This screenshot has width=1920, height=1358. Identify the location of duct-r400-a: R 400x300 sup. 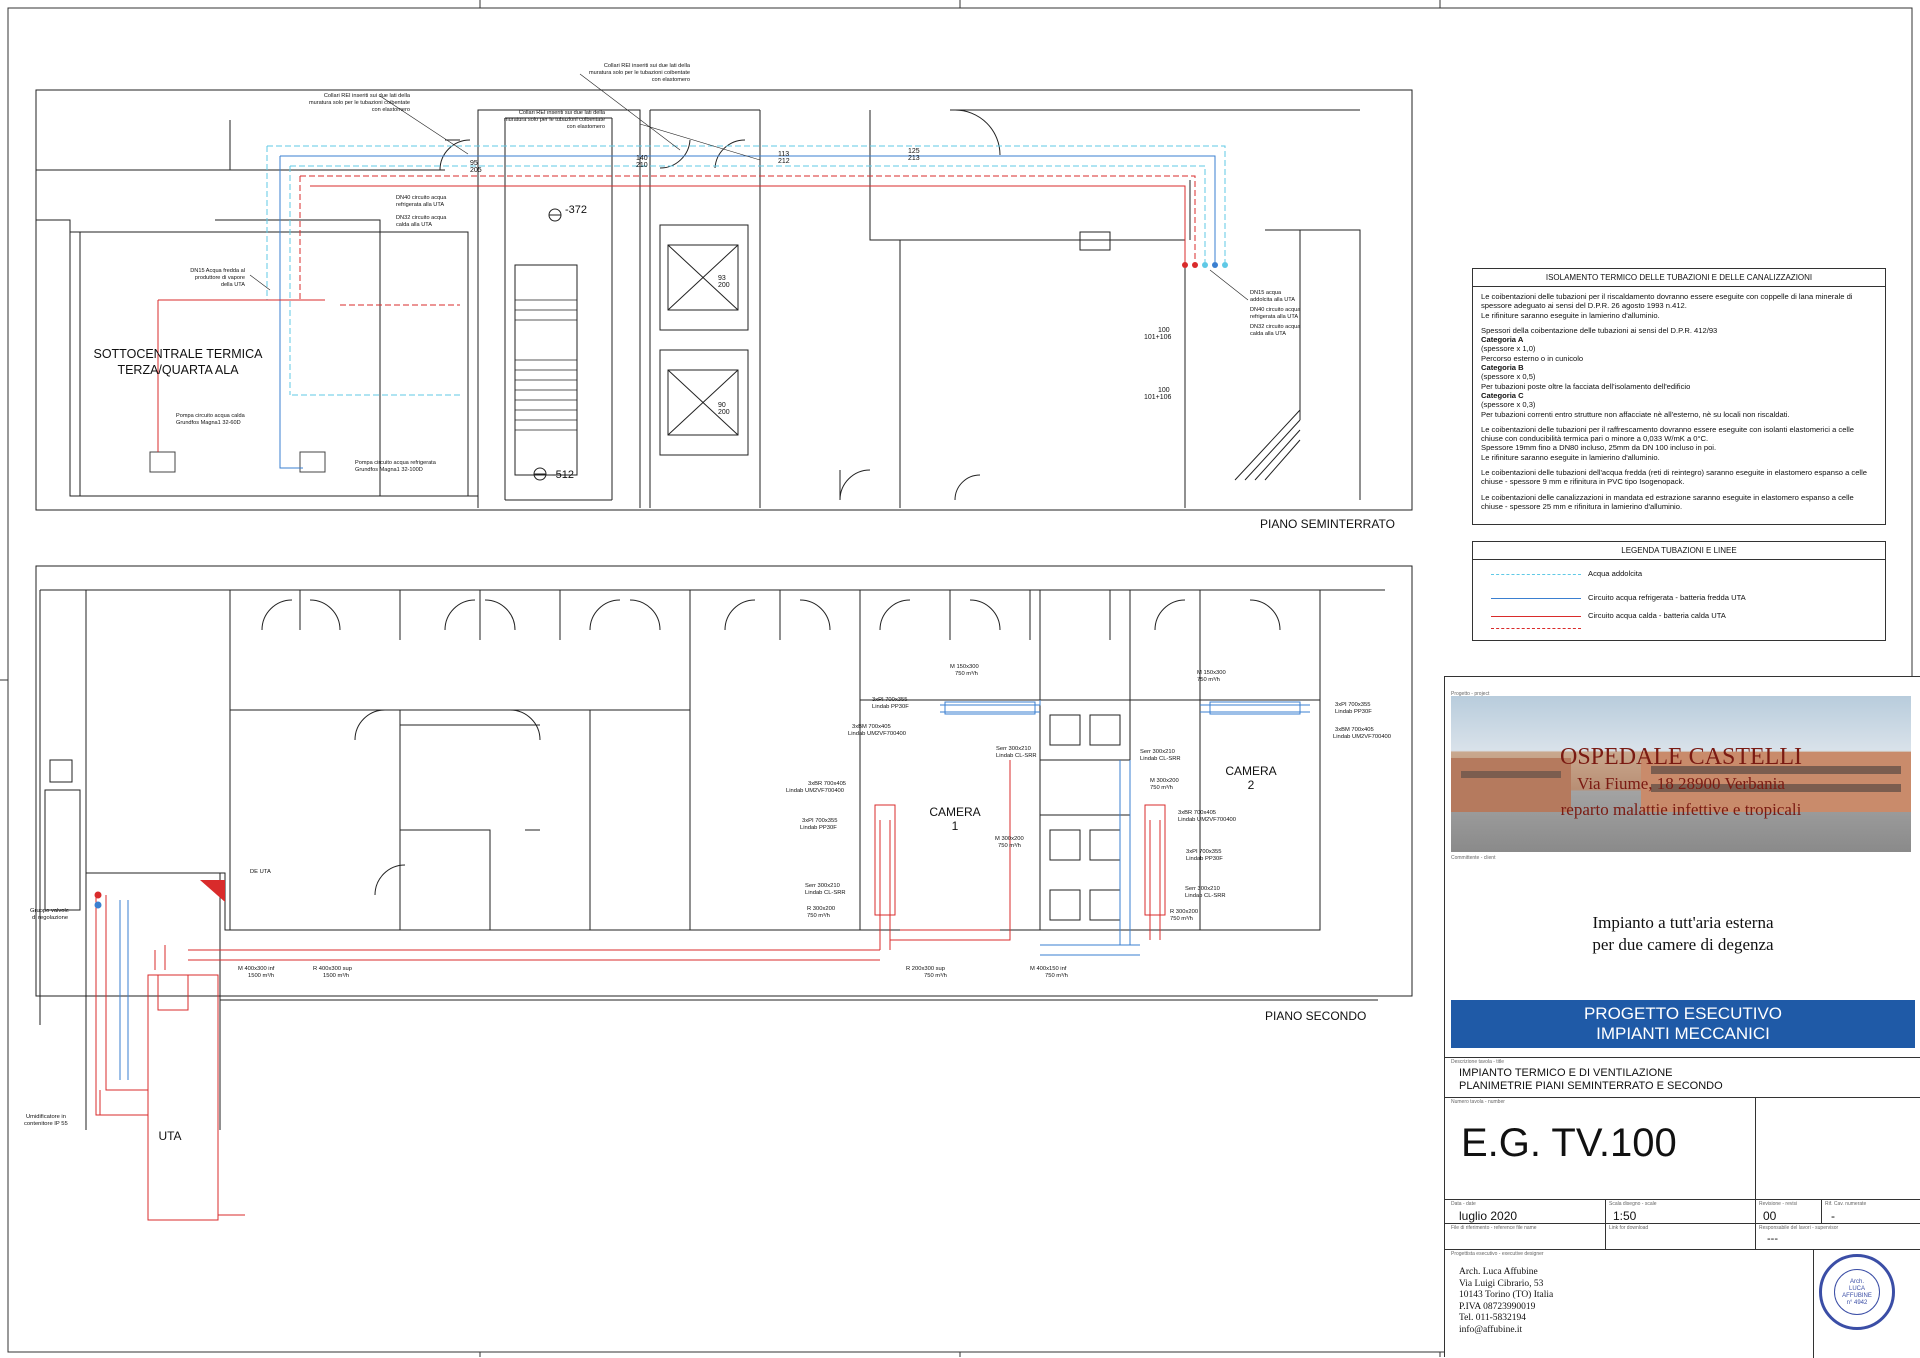
(332, 969).